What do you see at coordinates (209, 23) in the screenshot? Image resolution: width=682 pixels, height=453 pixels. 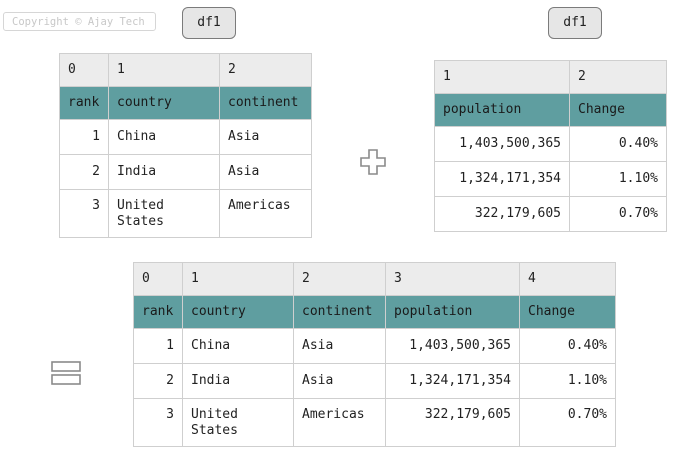 I see `df-label-left: df1` at bounding box center [209, 23].